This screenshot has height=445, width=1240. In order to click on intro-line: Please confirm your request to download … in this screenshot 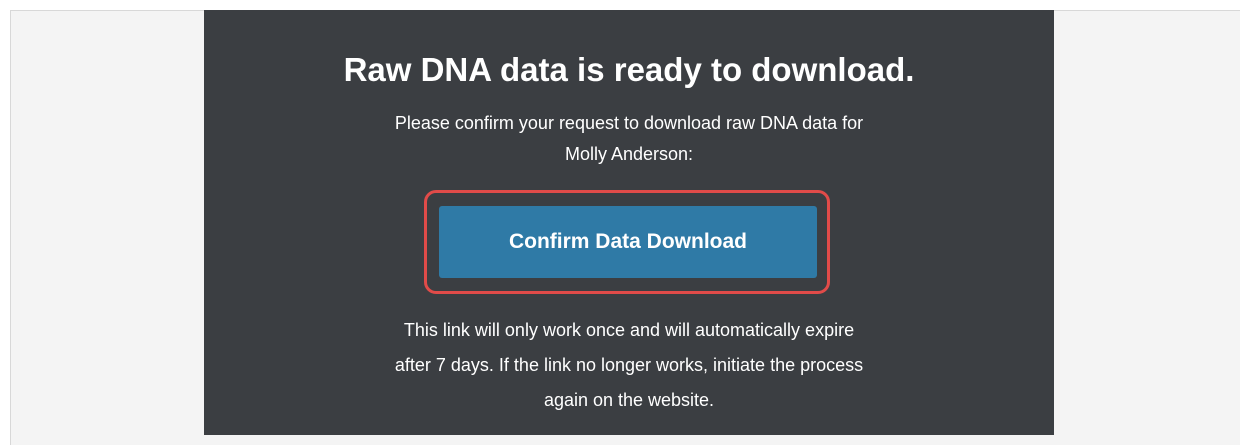, I will do `click(629, 123)`.